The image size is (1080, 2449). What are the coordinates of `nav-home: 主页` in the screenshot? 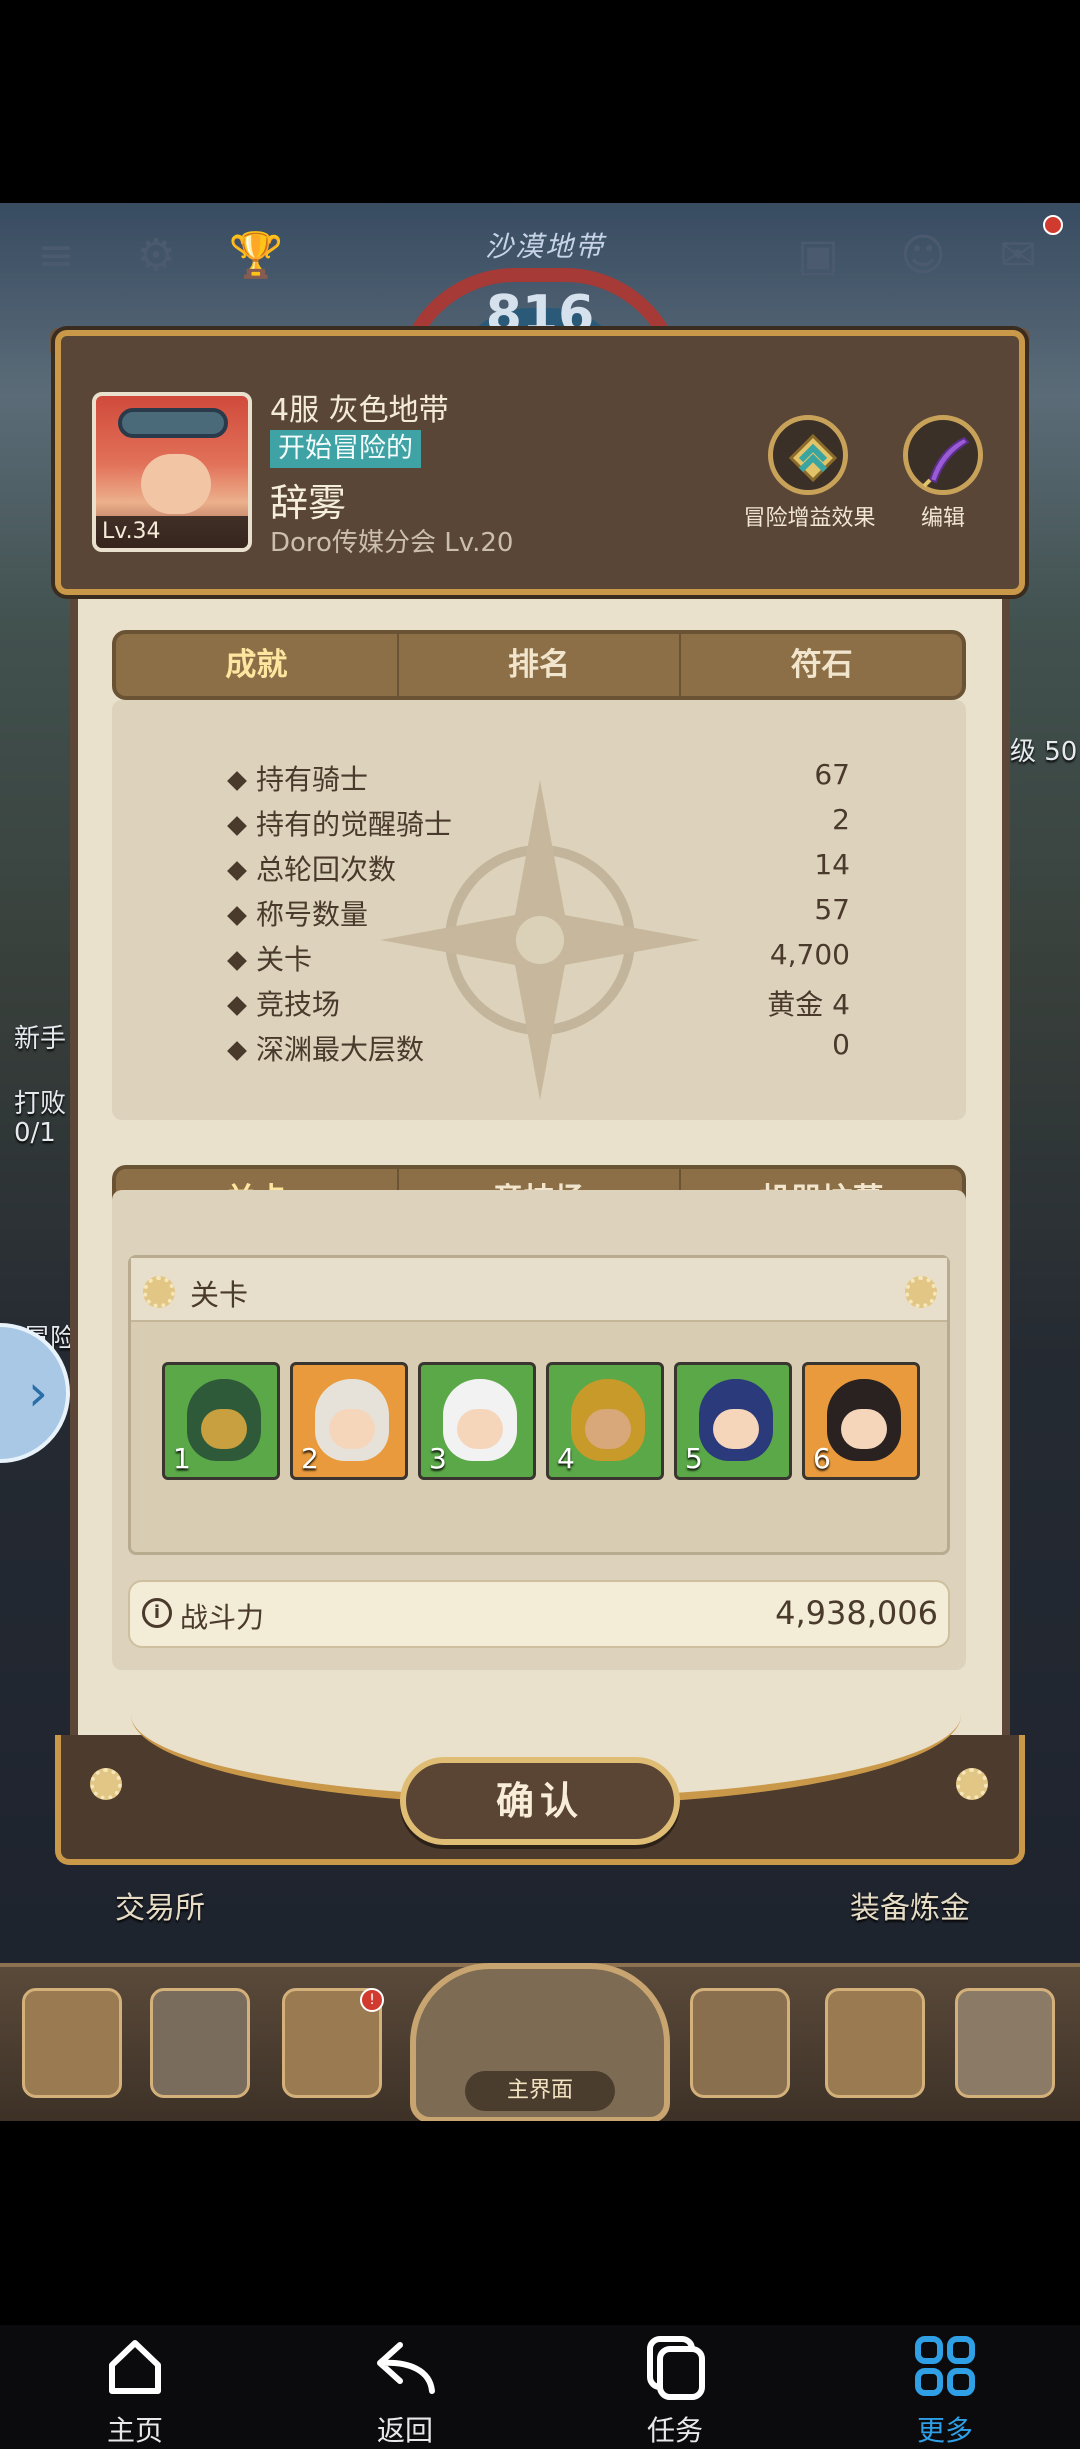 It's located at (135, 2387).